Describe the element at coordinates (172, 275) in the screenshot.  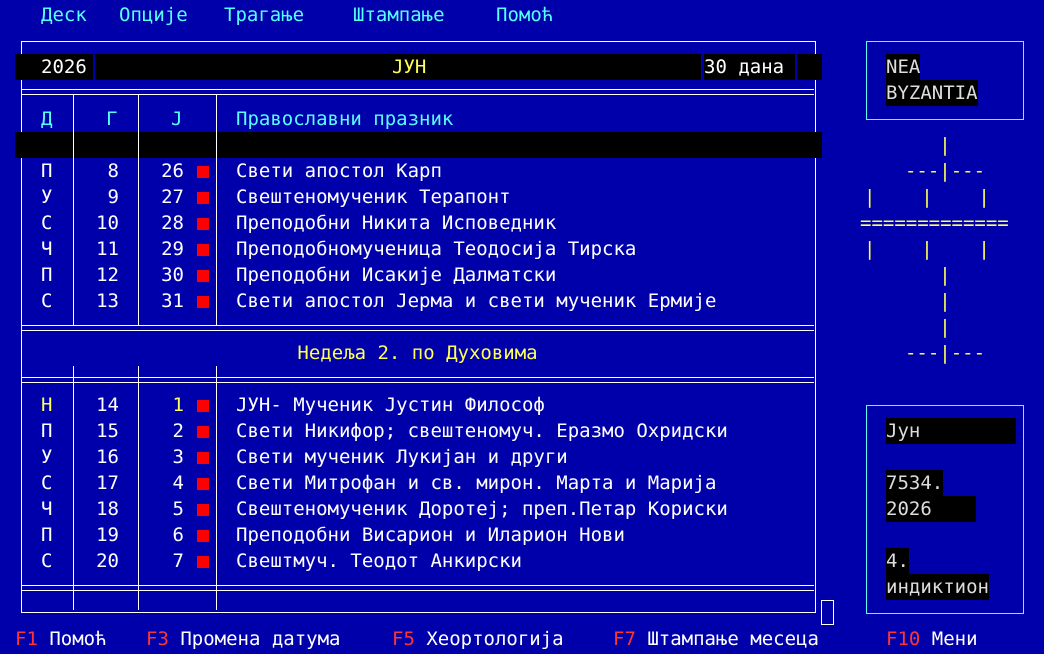
I see `row-julian: 30` at that location.